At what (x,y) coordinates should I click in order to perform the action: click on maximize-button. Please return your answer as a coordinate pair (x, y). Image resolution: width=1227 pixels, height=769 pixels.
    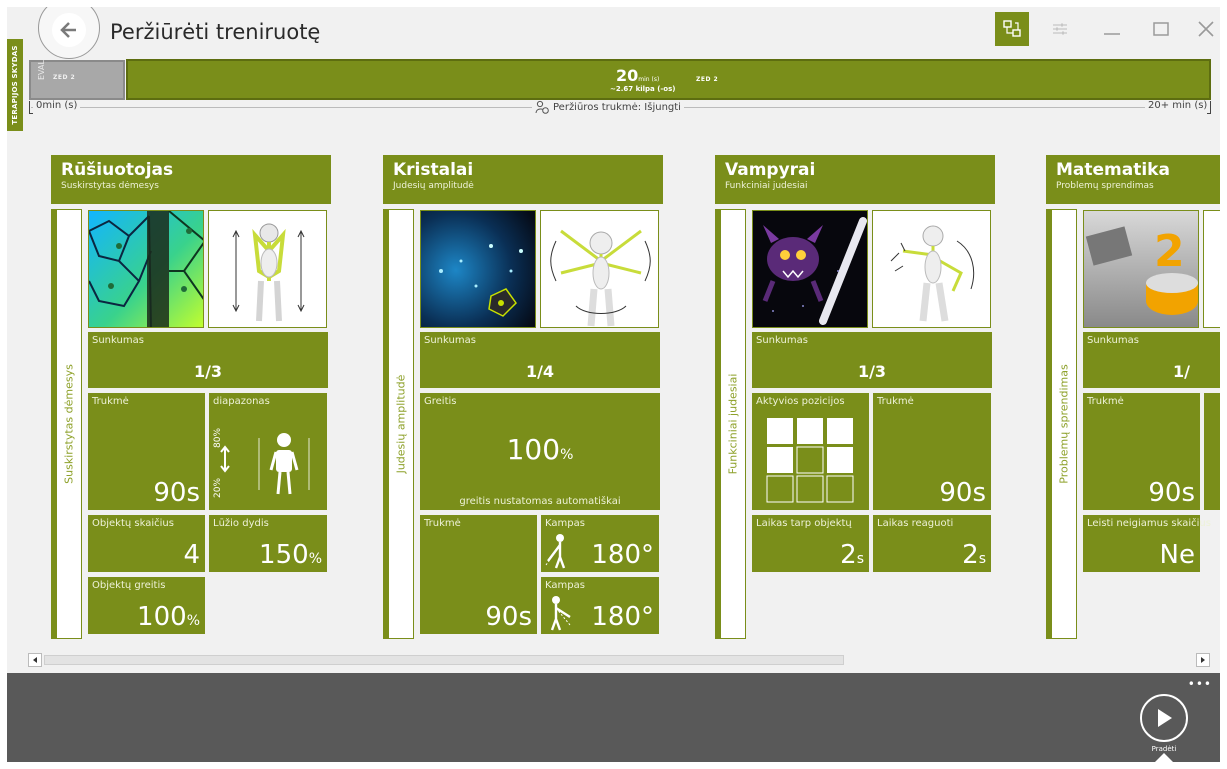
    Looking at the image, I should click on (1161, 29).